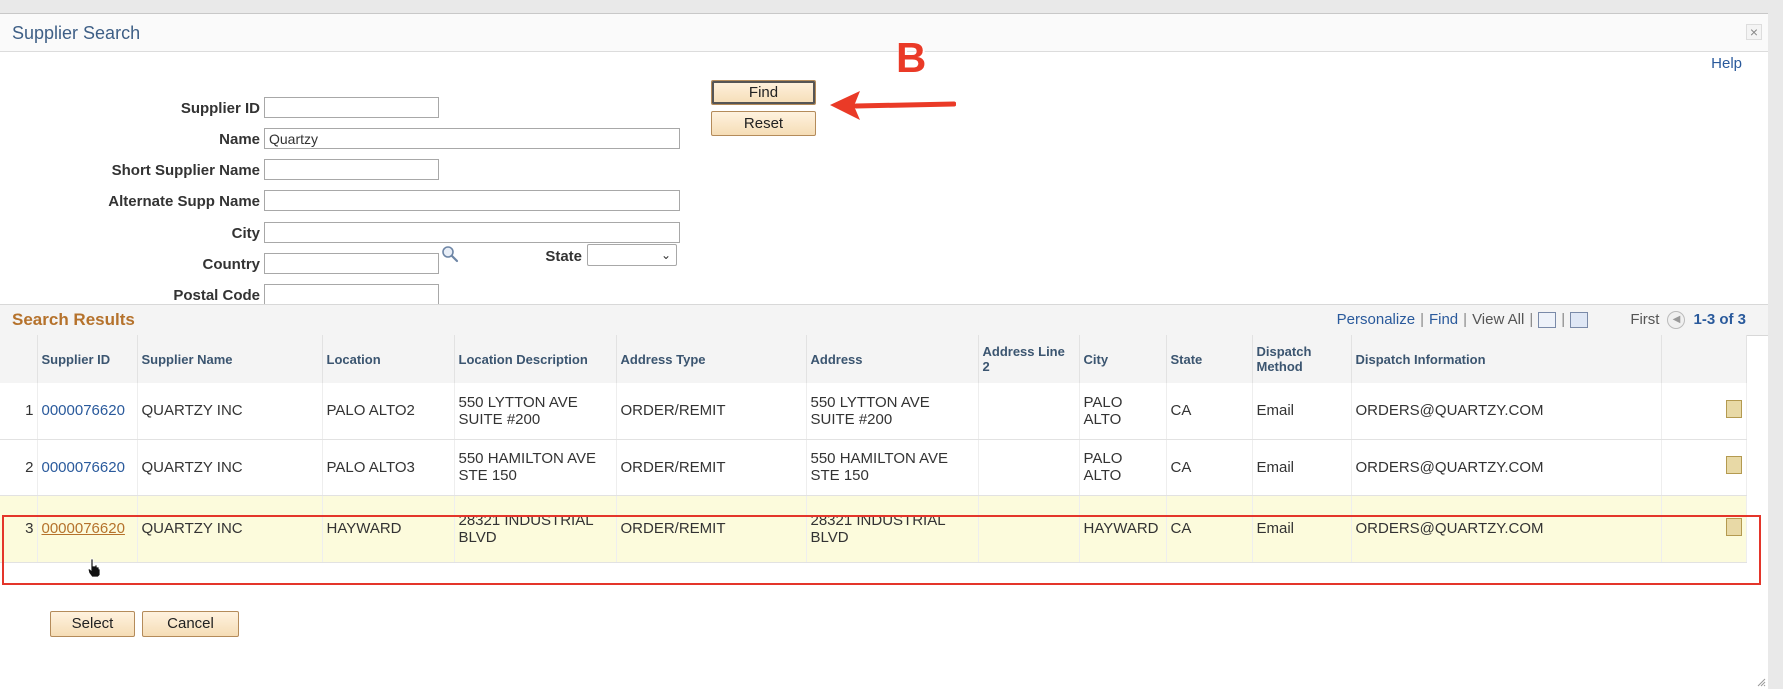 The height and width of the screenshot is (689, 1783). What do you see at coordinates (230, 359) in the screenshot?
I see `col-header: Supplier Name` at bounding box center [230, 359].